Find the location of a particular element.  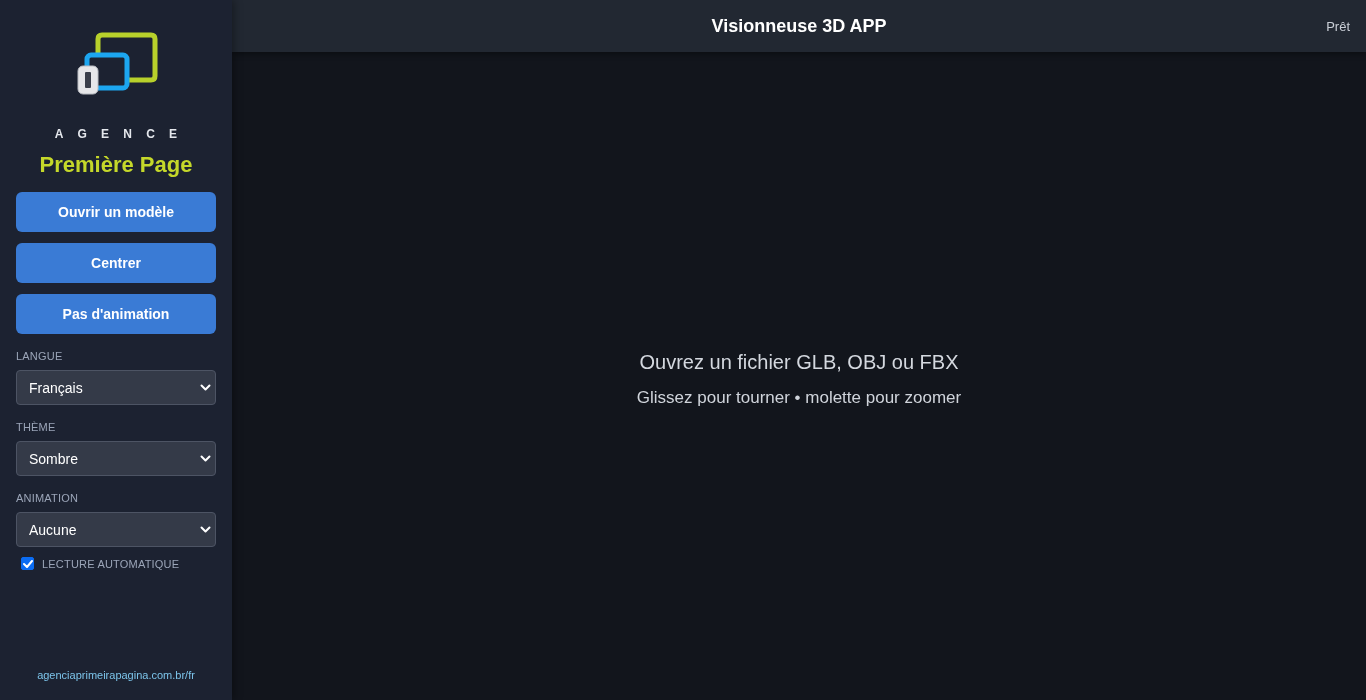

action-button: Centrer is located at coordinates (116, 263).